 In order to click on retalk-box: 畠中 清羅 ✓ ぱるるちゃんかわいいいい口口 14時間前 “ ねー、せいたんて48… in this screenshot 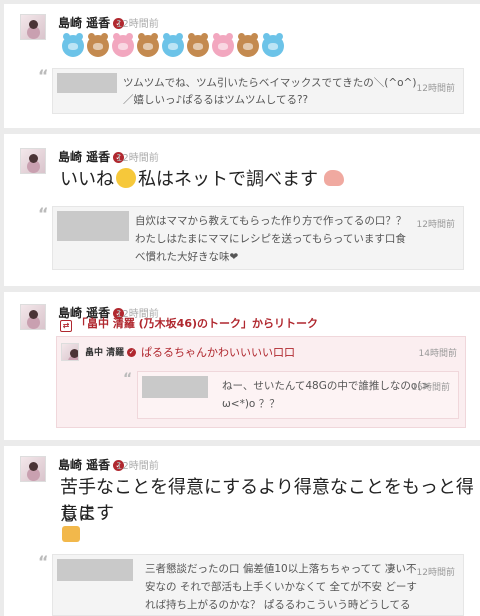, I will do `click(261, 382)`.